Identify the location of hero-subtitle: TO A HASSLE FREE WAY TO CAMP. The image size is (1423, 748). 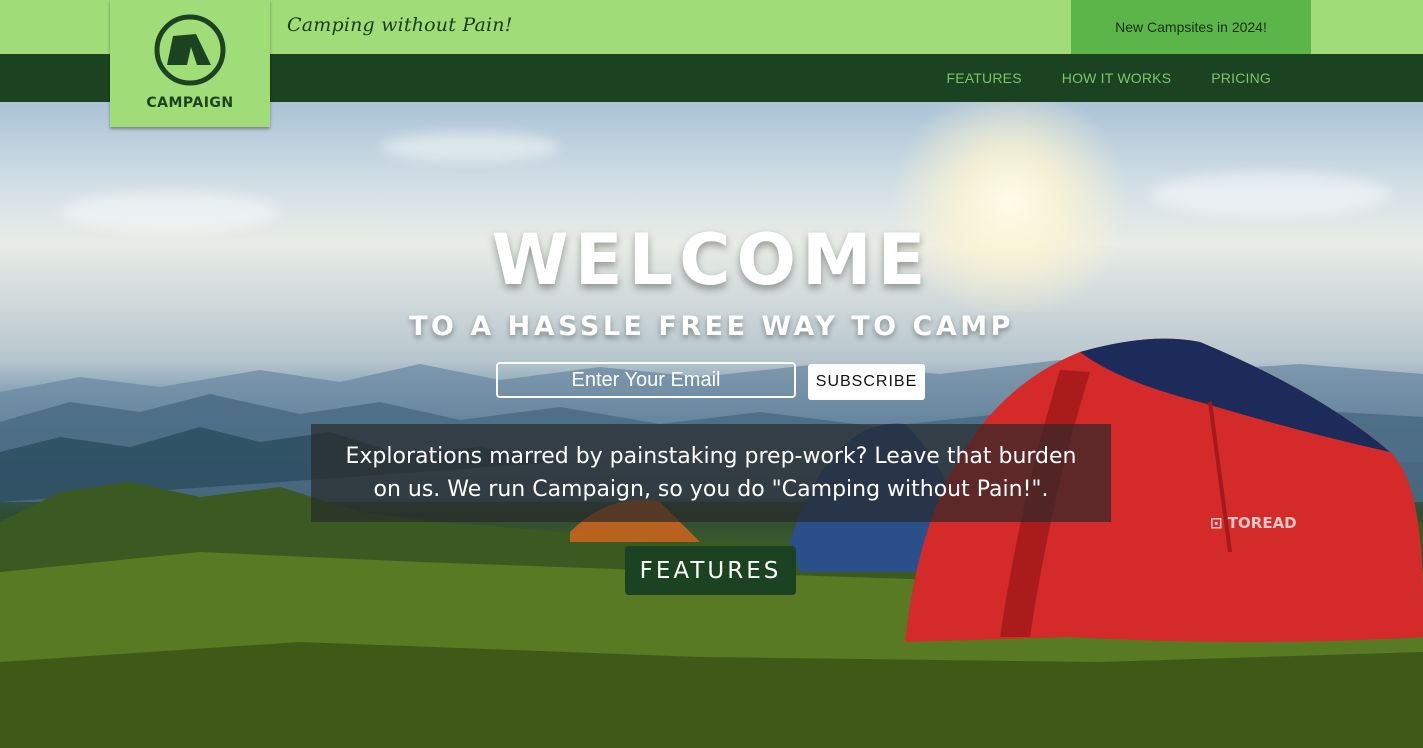
(711, 326).